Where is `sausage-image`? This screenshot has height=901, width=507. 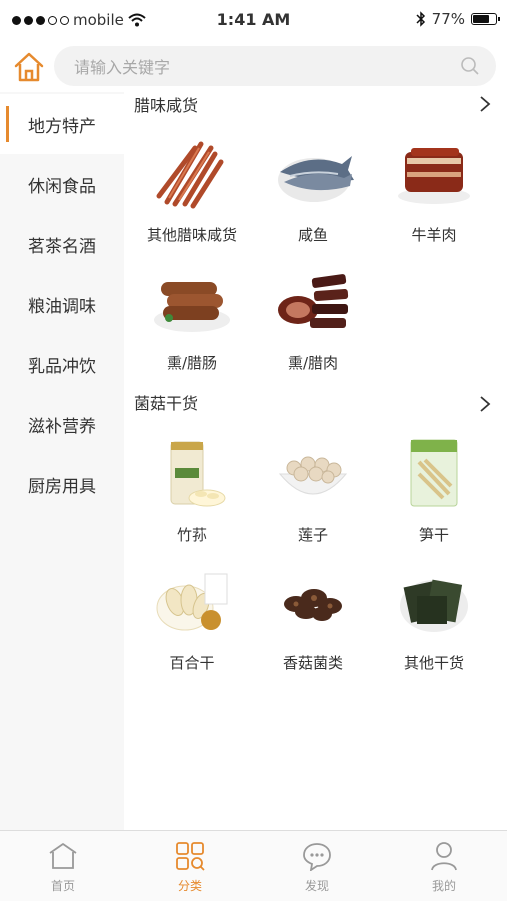 sausage-image is located at coordinates (192, 307).